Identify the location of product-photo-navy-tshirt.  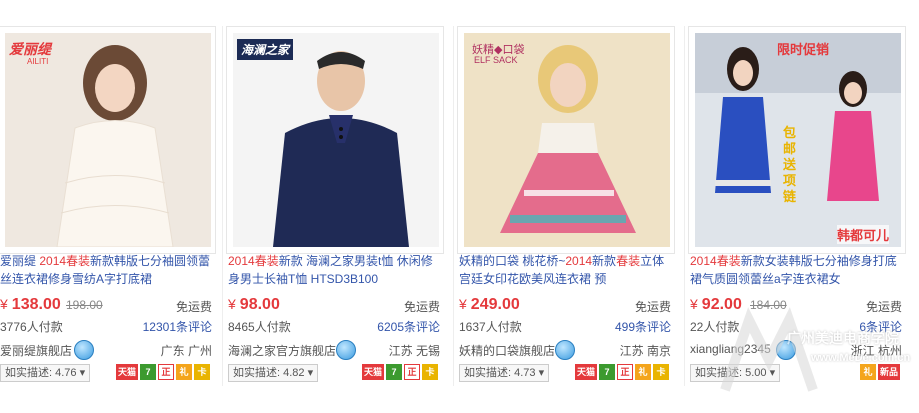
(336, 140).